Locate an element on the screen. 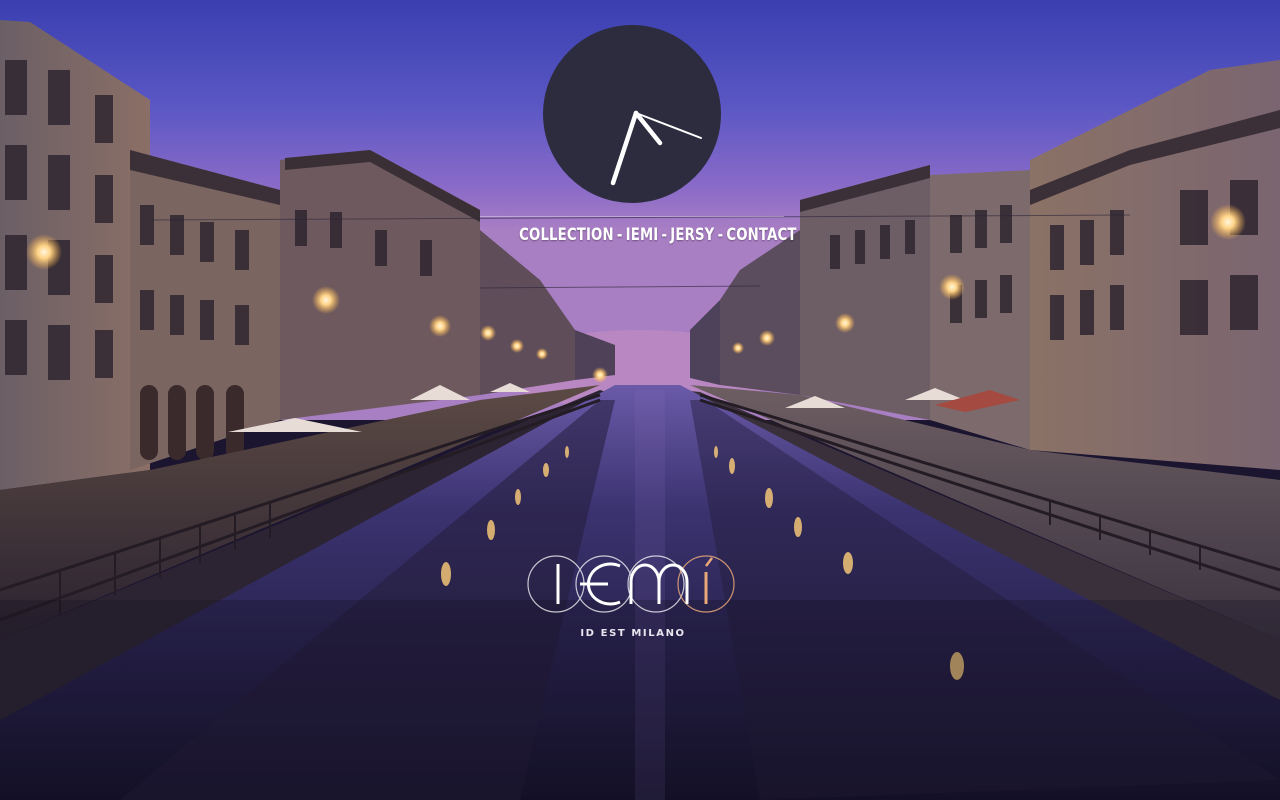 Image resolution: width=1280 pixels, height=800 pixels. nav-row: COLLECTION - IEMI - JERSY - CONTACT is located at coordinates (657, 235).